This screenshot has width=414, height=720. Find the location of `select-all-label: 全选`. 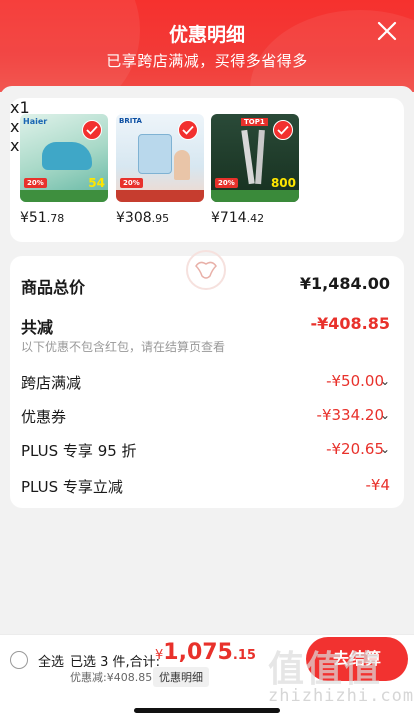

select-all-label: 全选 is located at coordinates (51, 660).